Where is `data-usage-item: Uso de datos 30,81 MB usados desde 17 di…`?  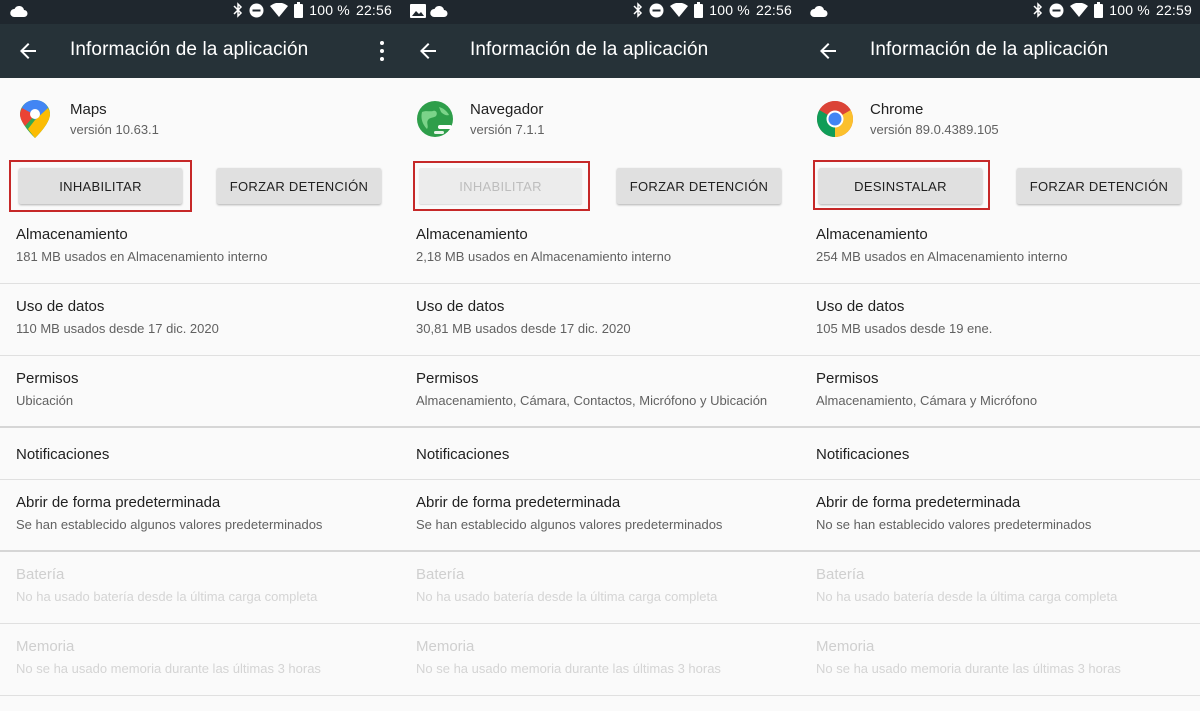
data-usage-item: Uso de datos 30,81 MB usados desde 17 di… is located at coordinates (600, 320).